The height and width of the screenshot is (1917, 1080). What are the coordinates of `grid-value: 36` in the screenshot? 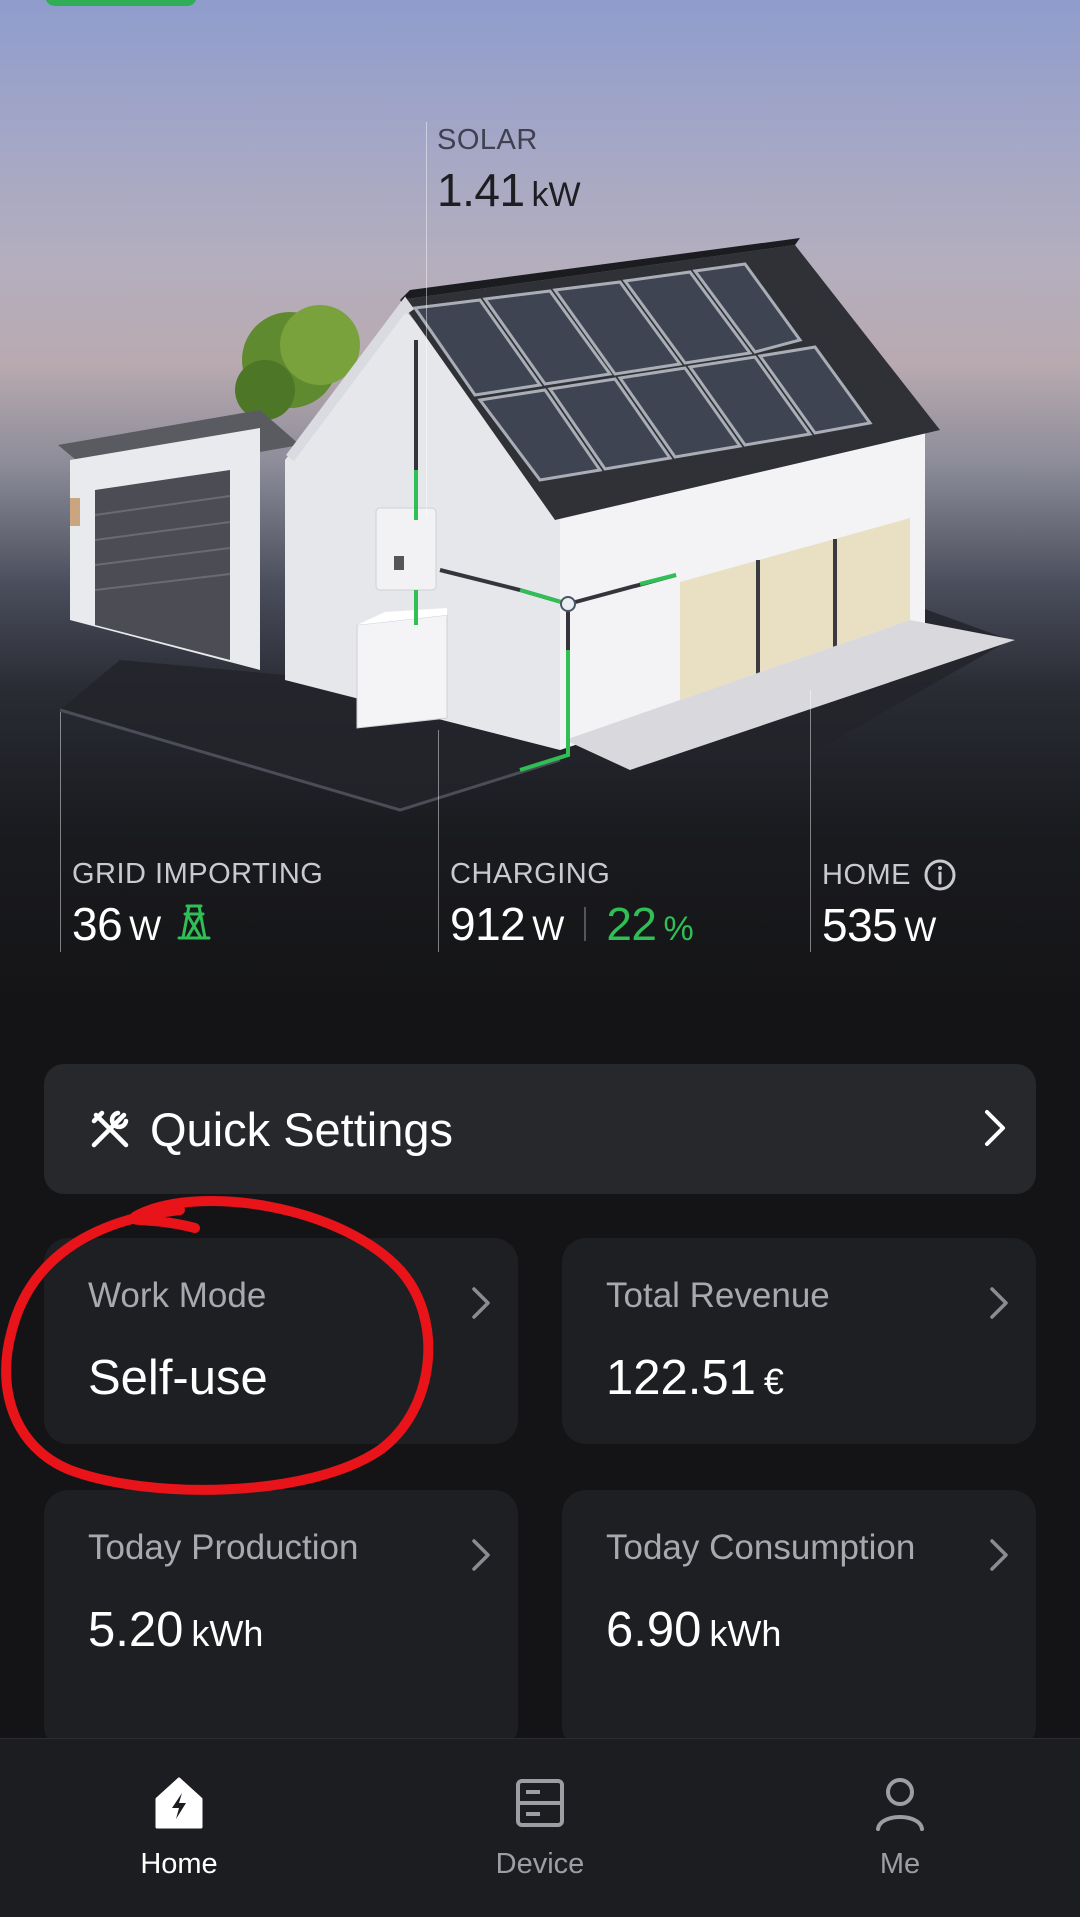 It's located at (97, 924).